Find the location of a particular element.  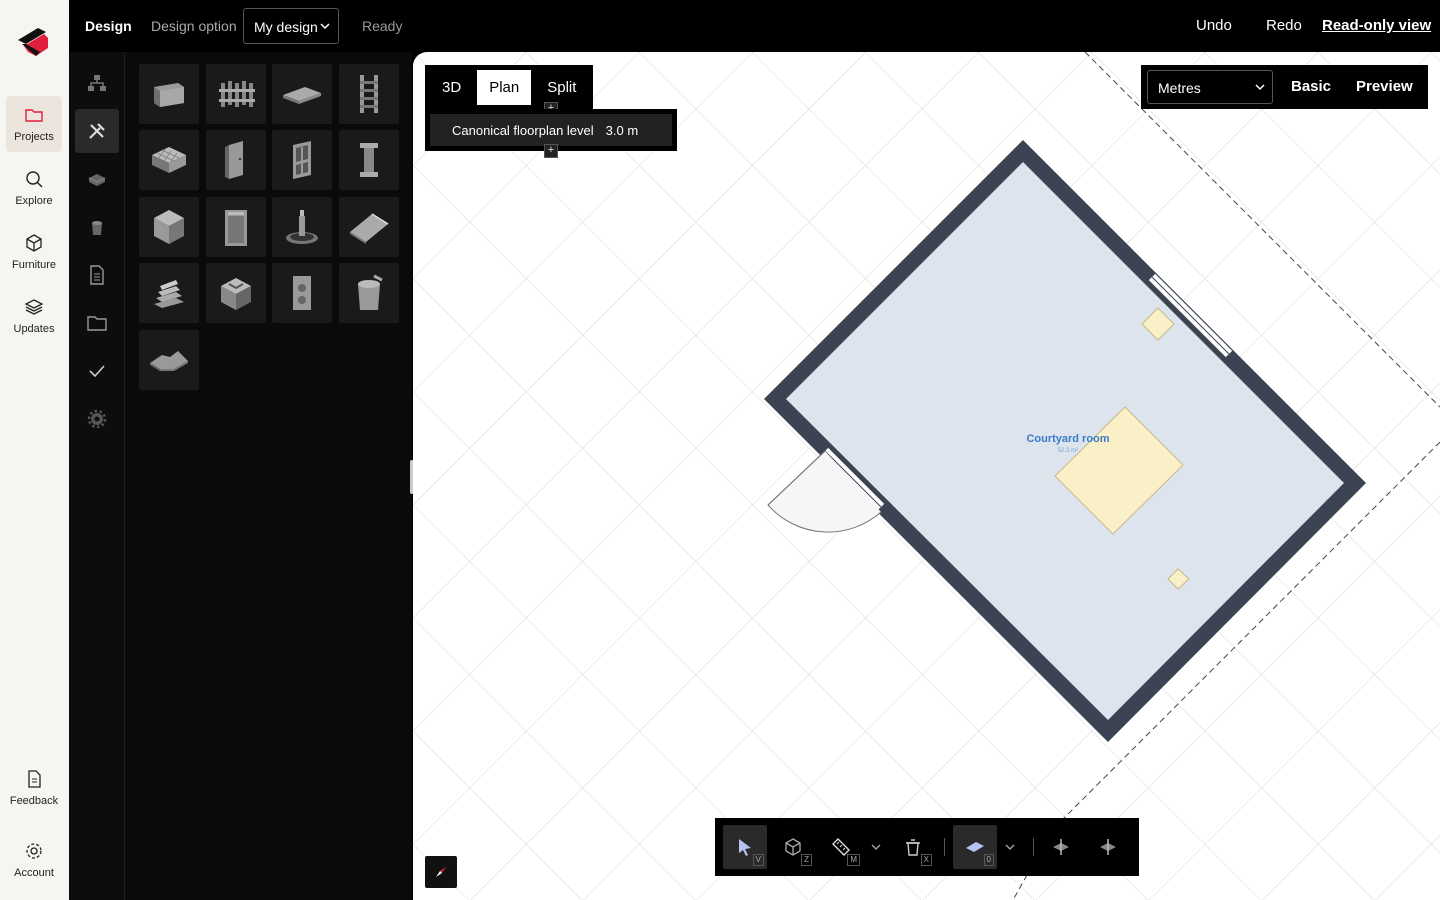

catalog-ladder is located at coordinates (369, 94).